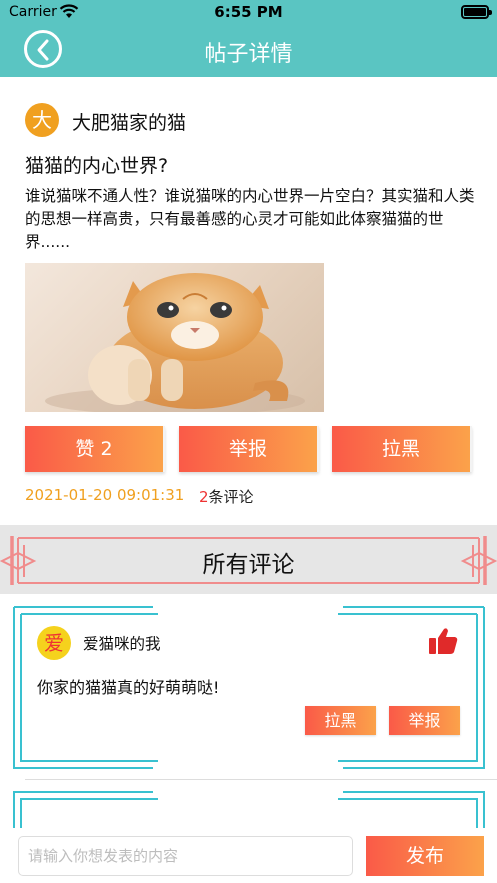 The image size is (497, 883). I want to click on kitten-photo, so click(175, 342).